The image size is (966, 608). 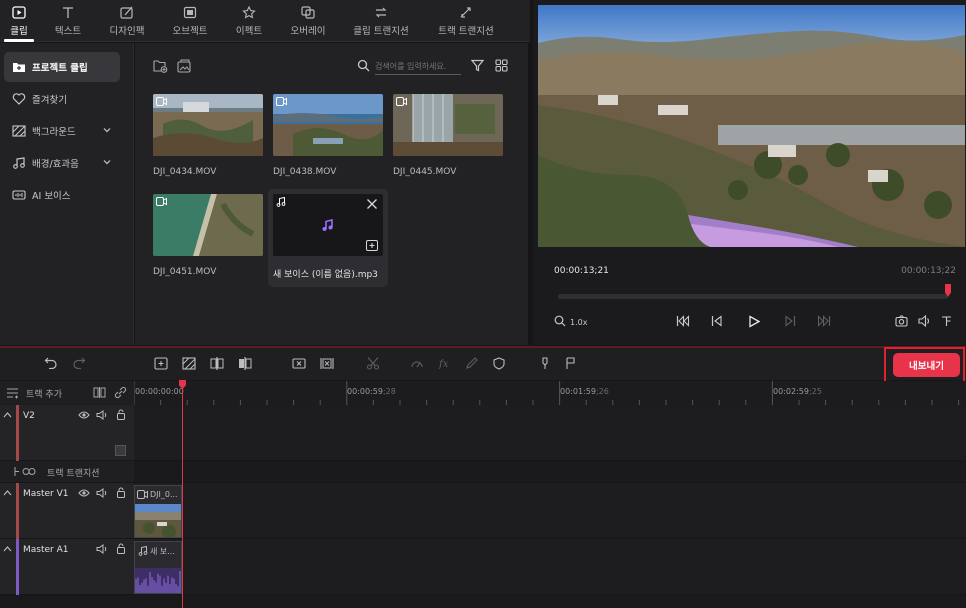 What do you see at coordinates (79, 363) in the screenshot?
I see `redo-icon` at bounding box center [79, 363].